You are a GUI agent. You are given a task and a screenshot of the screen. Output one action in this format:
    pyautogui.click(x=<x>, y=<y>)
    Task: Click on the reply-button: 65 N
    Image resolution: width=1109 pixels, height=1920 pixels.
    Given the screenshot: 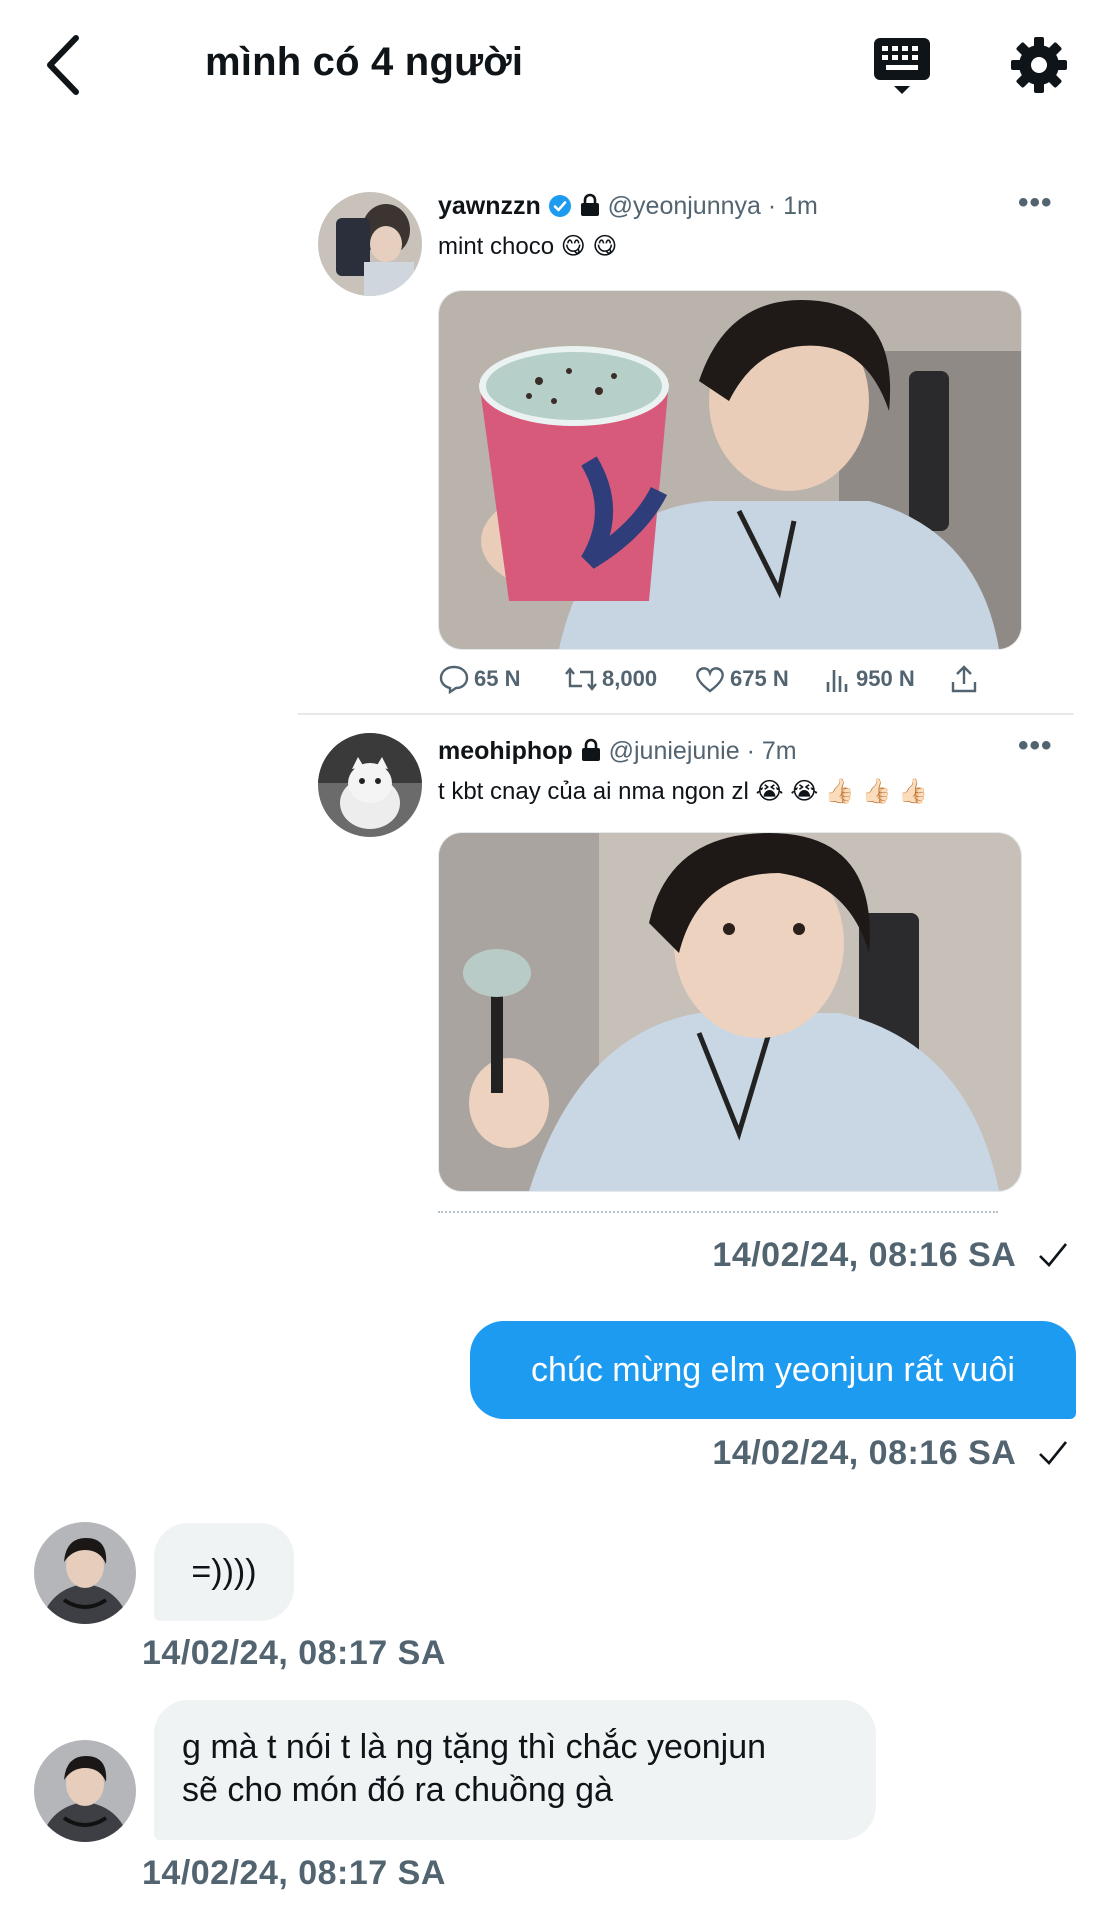 What is the action you would take?
    pyautogui.click(x=479, y=679)
    